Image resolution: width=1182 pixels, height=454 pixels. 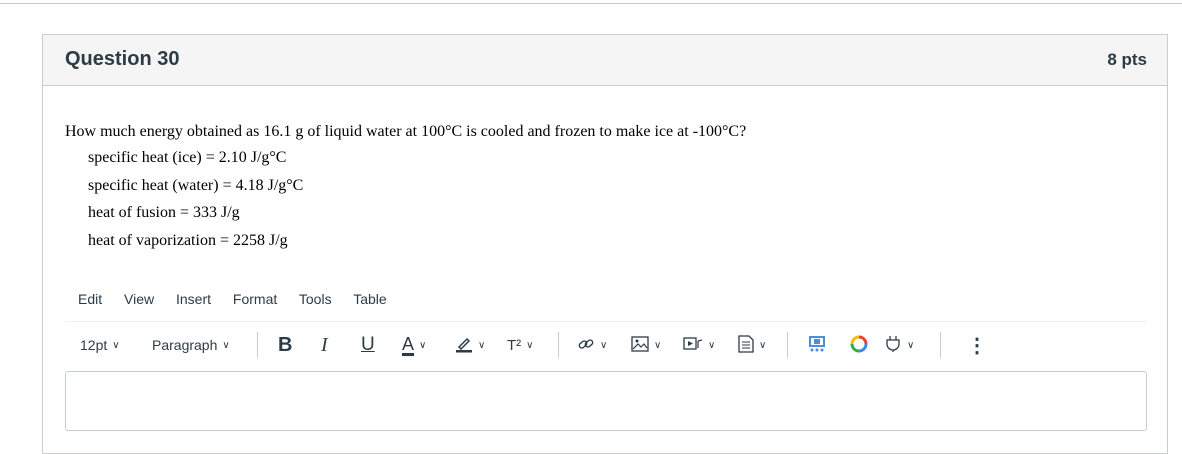 What do you see at coordinates (408, 344) in the screenshot?
I see `text-color-icon: A` at bounding box center [408, 344].